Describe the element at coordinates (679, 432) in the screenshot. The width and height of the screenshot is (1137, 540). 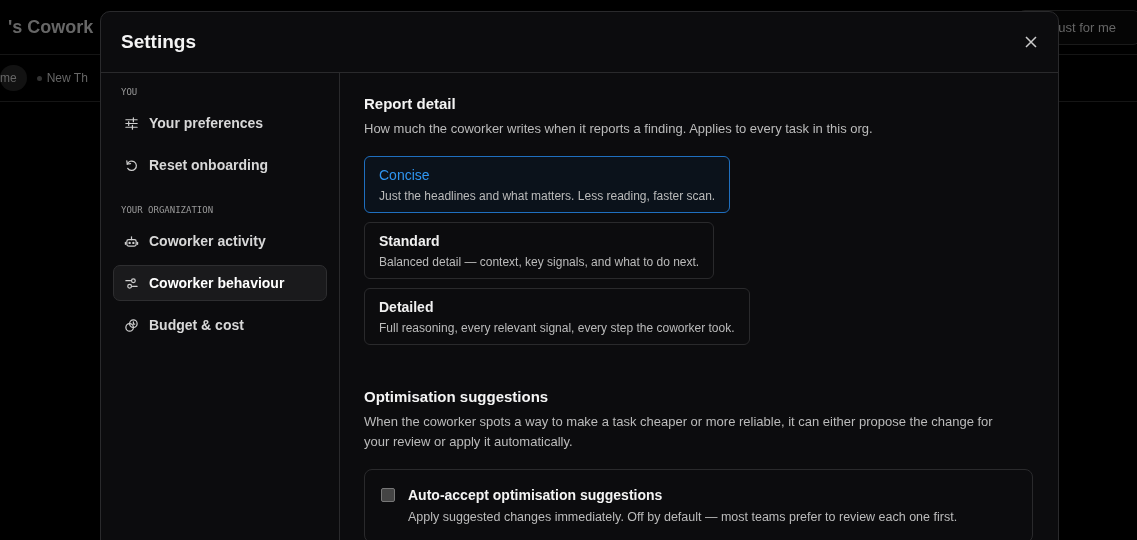
I see `section-description: When the coworker spots a way to make a task cheaper or more reliable, it can either propose the change for your review or apply it automatically.` at that location.